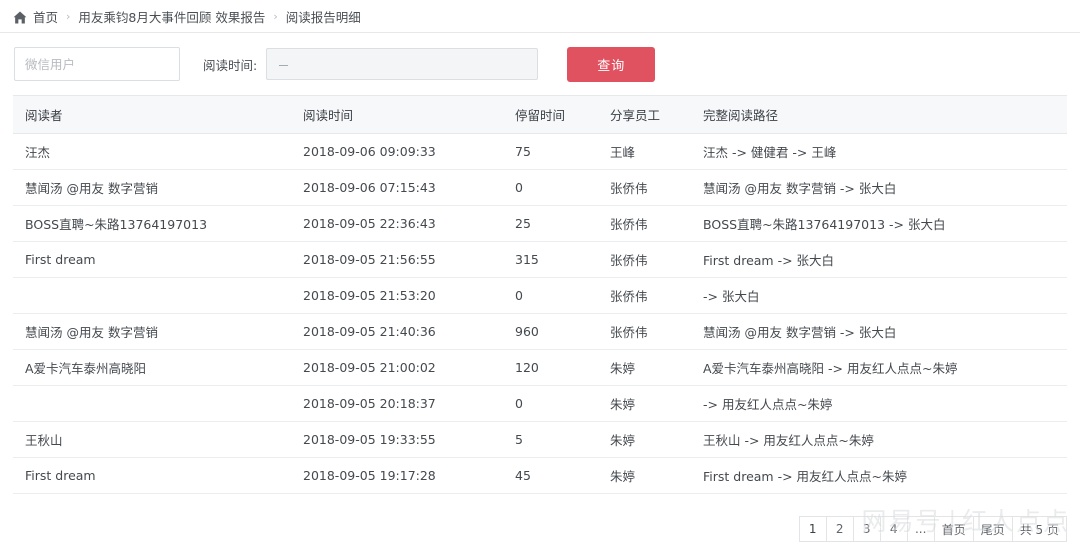 Image resolution: width=1080 pixels, height=544 pixels. I want to click on table-header-row: 阅读者 阅读时间 停留时间 分享员工 完整阅读路径, so click(540, 114).